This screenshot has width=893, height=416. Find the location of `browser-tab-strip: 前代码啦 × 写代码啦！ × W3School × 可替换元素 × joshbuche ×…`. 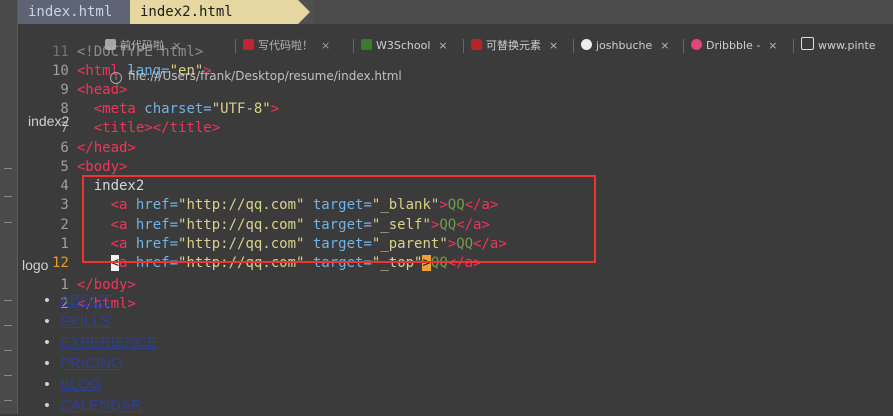

browser-tab-strip: 前代码啦 × 写代码啦！ × W3School × 可替换元素 × joshbuche ×… is located at coordinates (494, 46).